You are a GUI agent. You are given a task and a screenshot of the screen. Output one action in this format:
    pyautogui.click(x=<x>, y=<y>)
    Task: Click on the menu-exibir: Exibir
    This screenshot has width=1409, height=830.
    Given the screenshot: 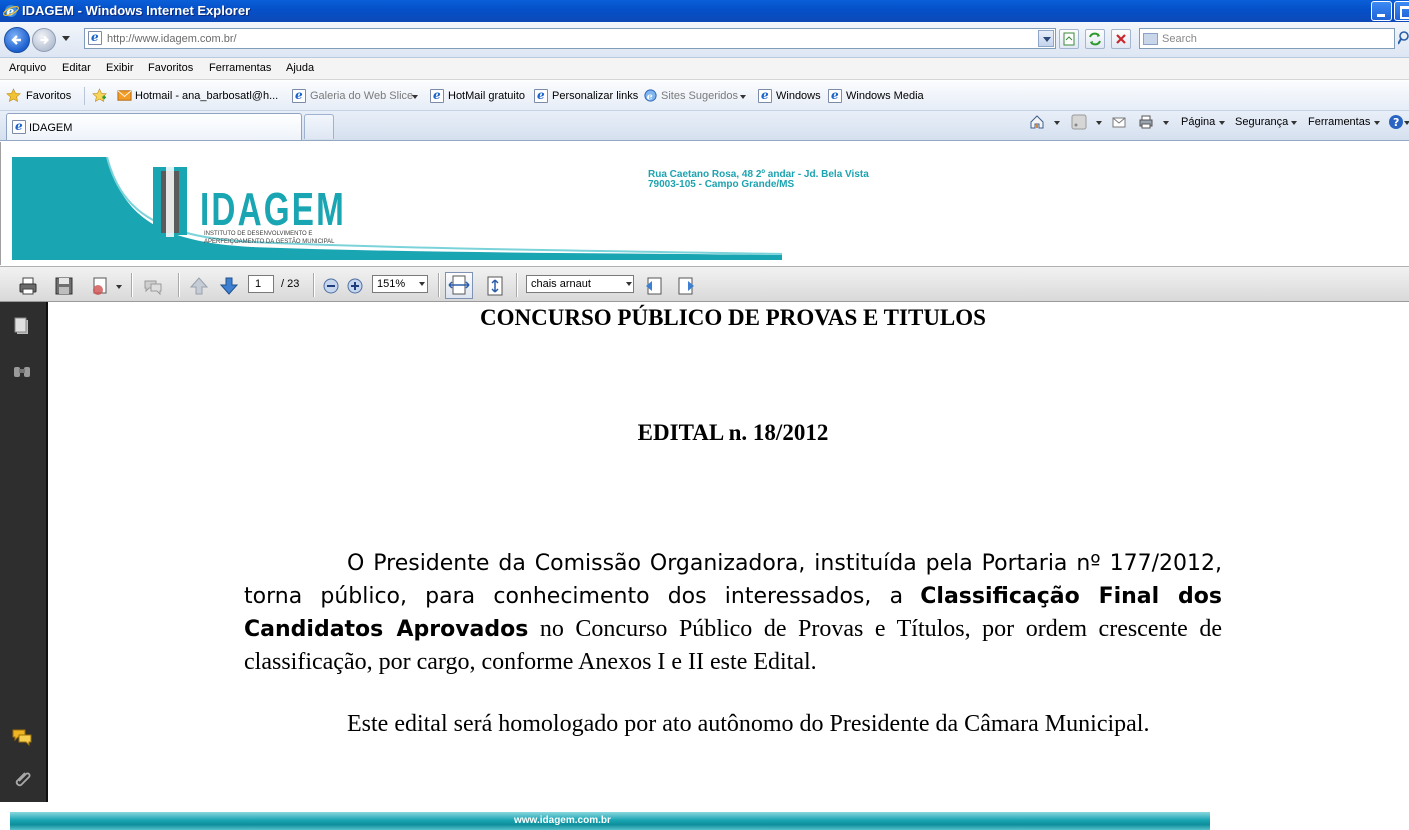 What is the action you would take?
    pyautogui.click(x=120, y=68)
    